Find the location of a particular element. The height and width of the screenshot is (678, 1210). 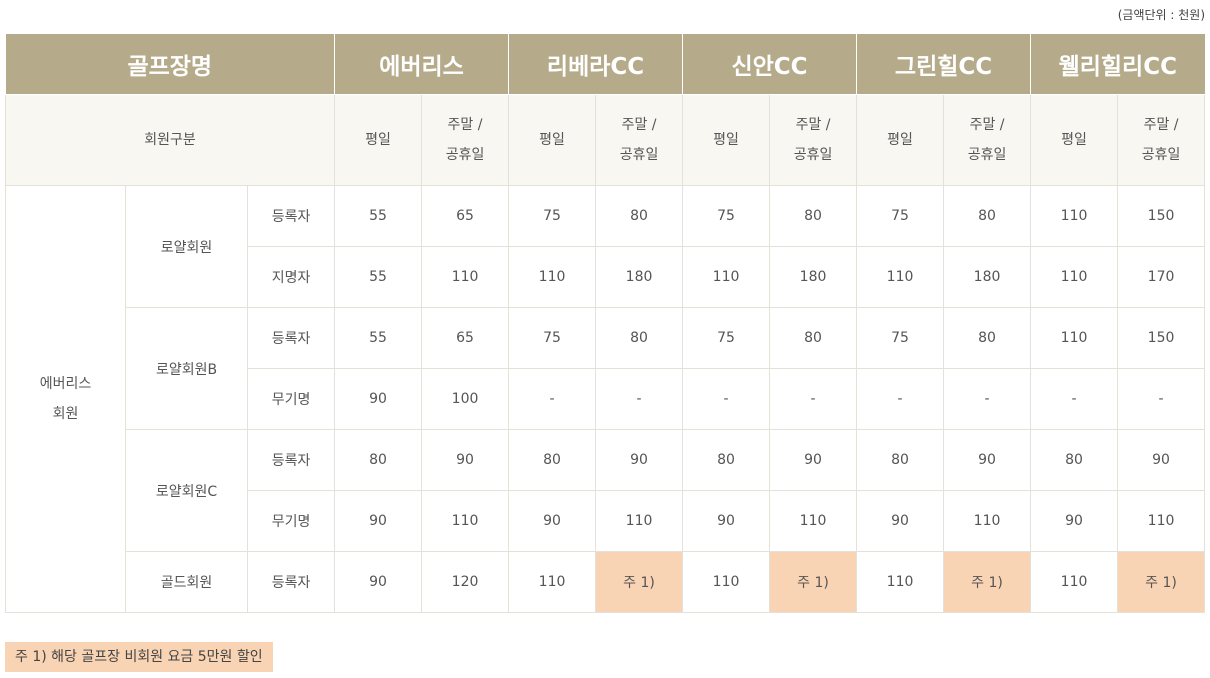

holder-type-cell: 지명자 is located at coordinates (291, 277).